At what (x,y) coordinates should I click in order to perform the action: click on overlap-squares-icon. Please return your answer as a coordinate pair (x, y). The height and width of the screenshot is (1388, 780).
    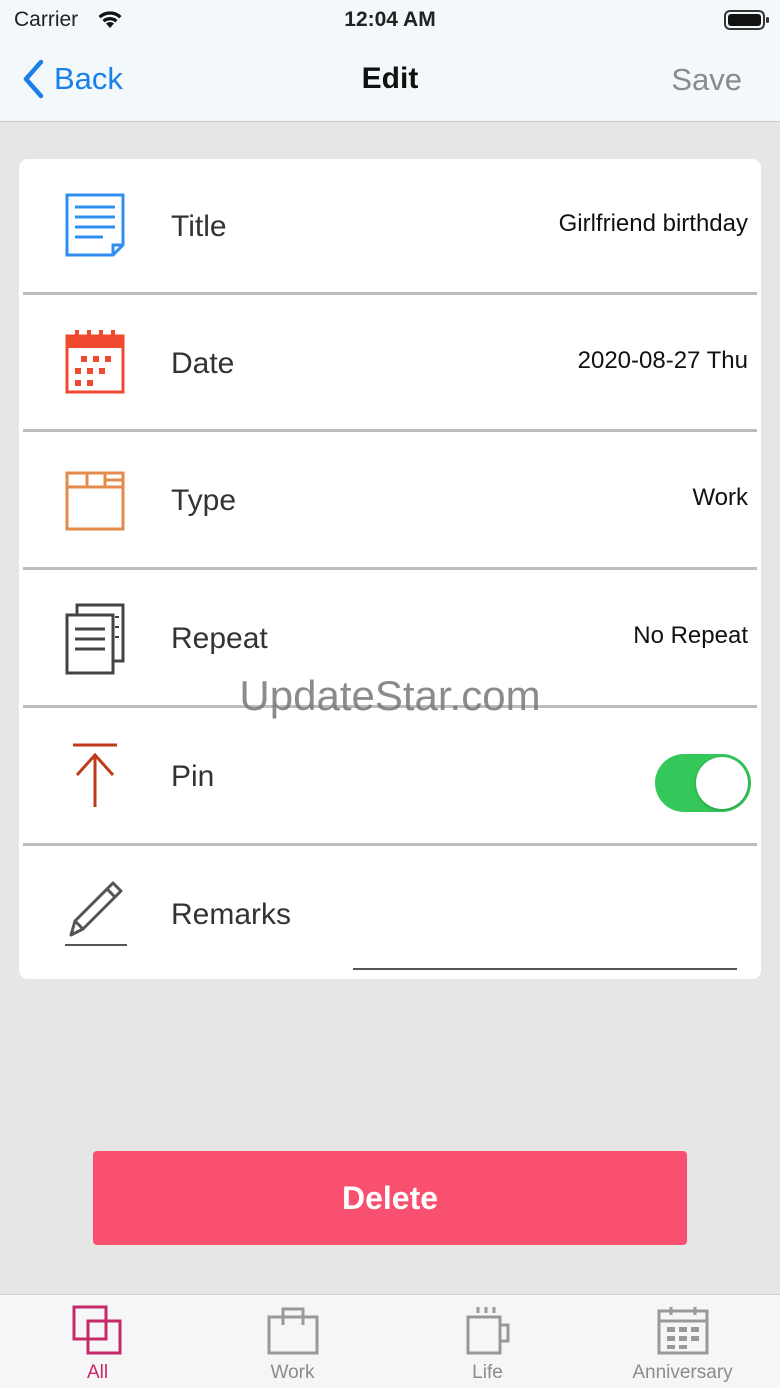
    Looking at the image, I should click on (98, 1331).